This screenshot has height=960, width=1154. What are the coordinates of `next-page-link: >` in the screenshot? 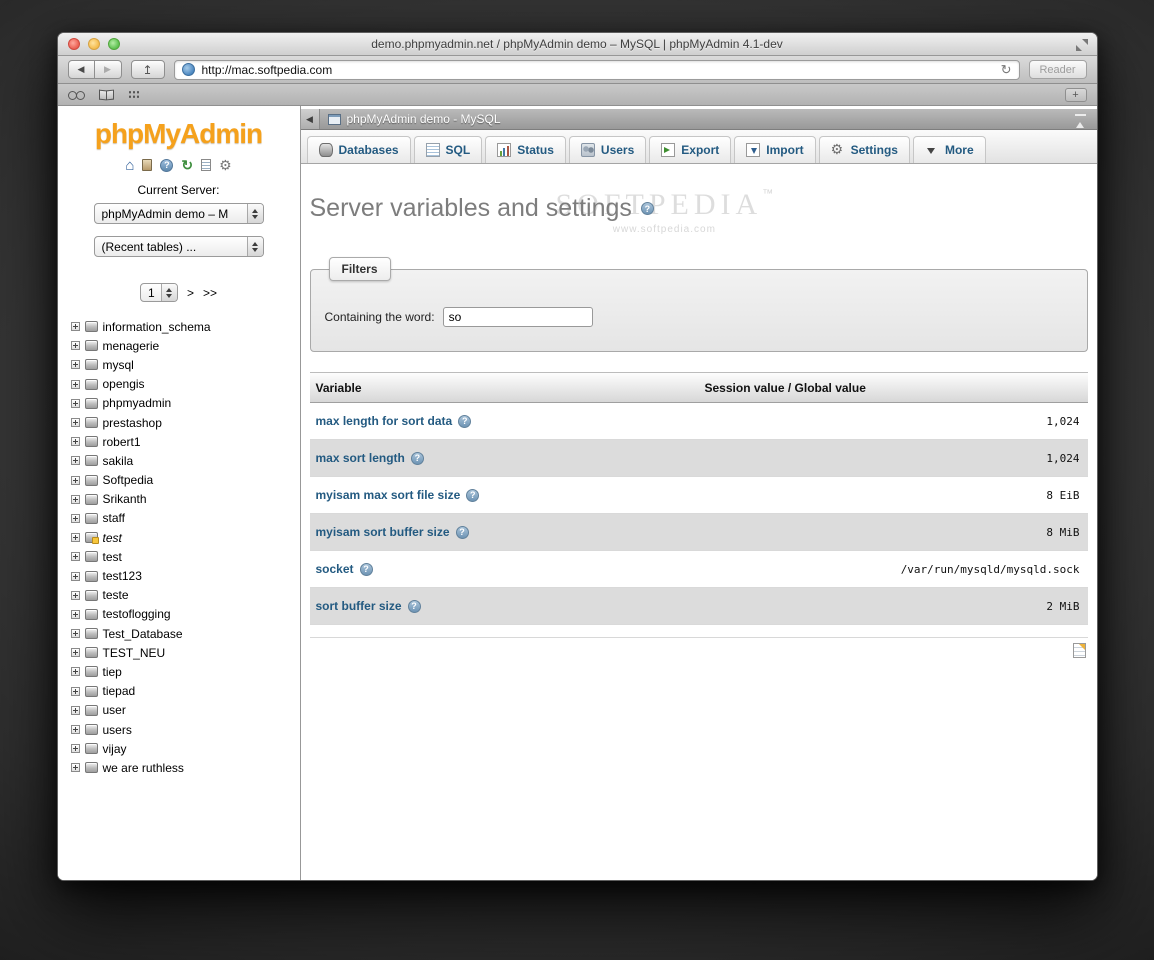 It's located at (190, 293).